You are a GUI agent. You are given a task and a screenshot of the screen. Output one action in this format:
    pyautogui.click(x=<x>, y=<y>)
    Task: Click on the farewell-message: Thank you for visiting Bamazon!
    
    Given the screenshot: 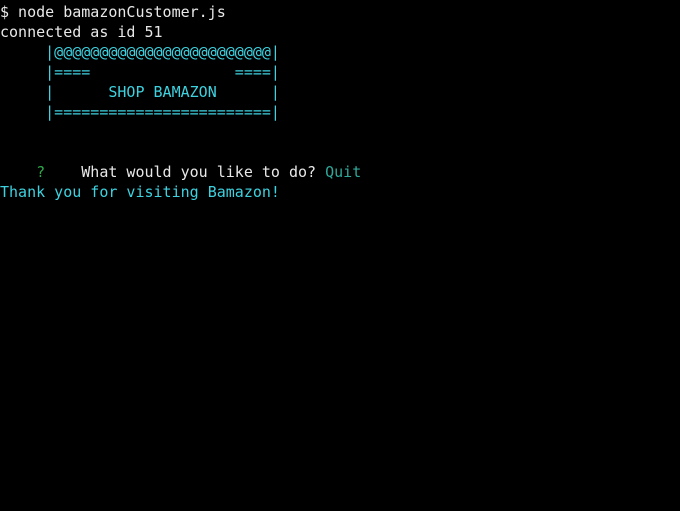 What is the action you would take?
    pyautogui.click(x=140, y=192)
    